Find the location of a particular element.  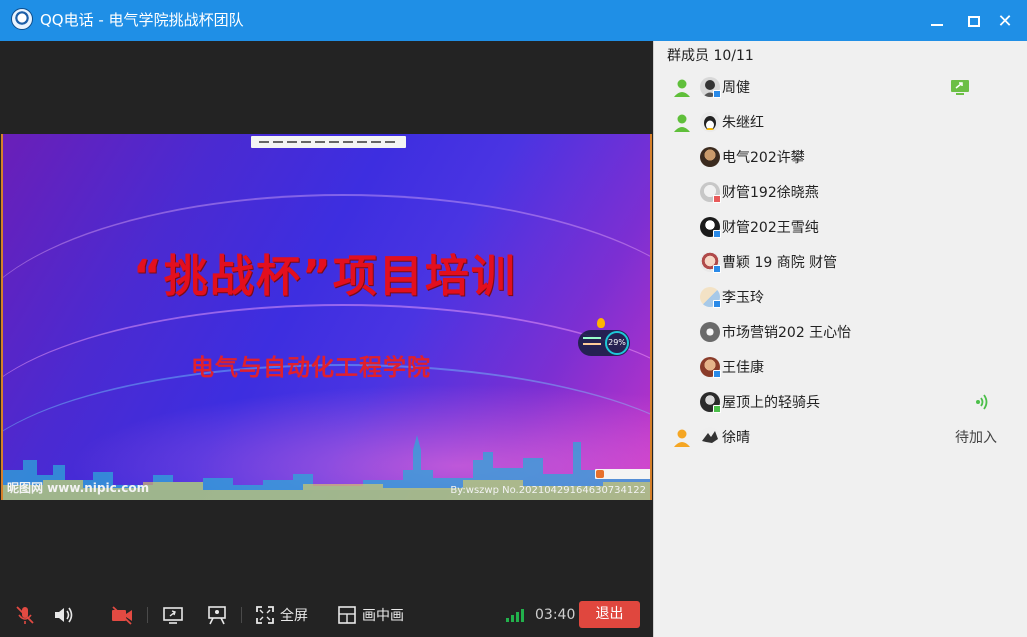

flame-icon is located at coordinates (601, 323).